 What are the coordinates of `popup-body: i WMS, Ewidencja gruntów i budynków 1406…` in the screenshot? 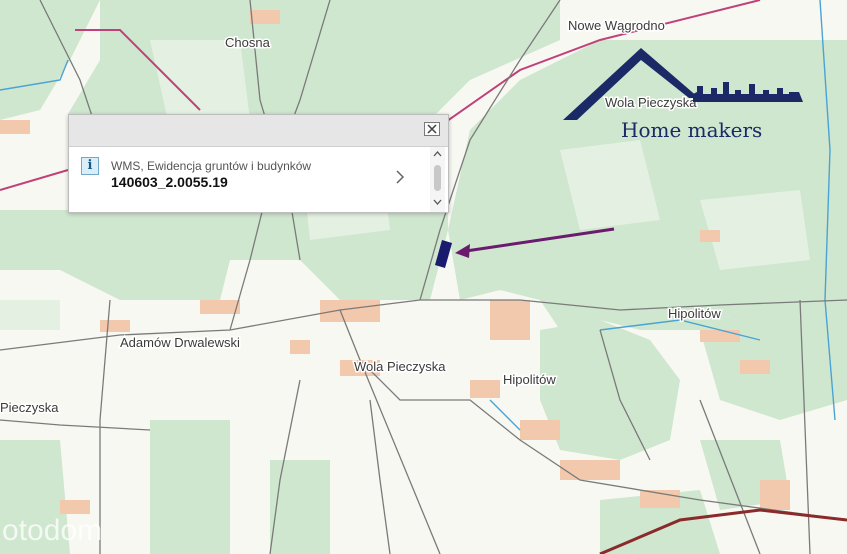 It's located at (258, 179).